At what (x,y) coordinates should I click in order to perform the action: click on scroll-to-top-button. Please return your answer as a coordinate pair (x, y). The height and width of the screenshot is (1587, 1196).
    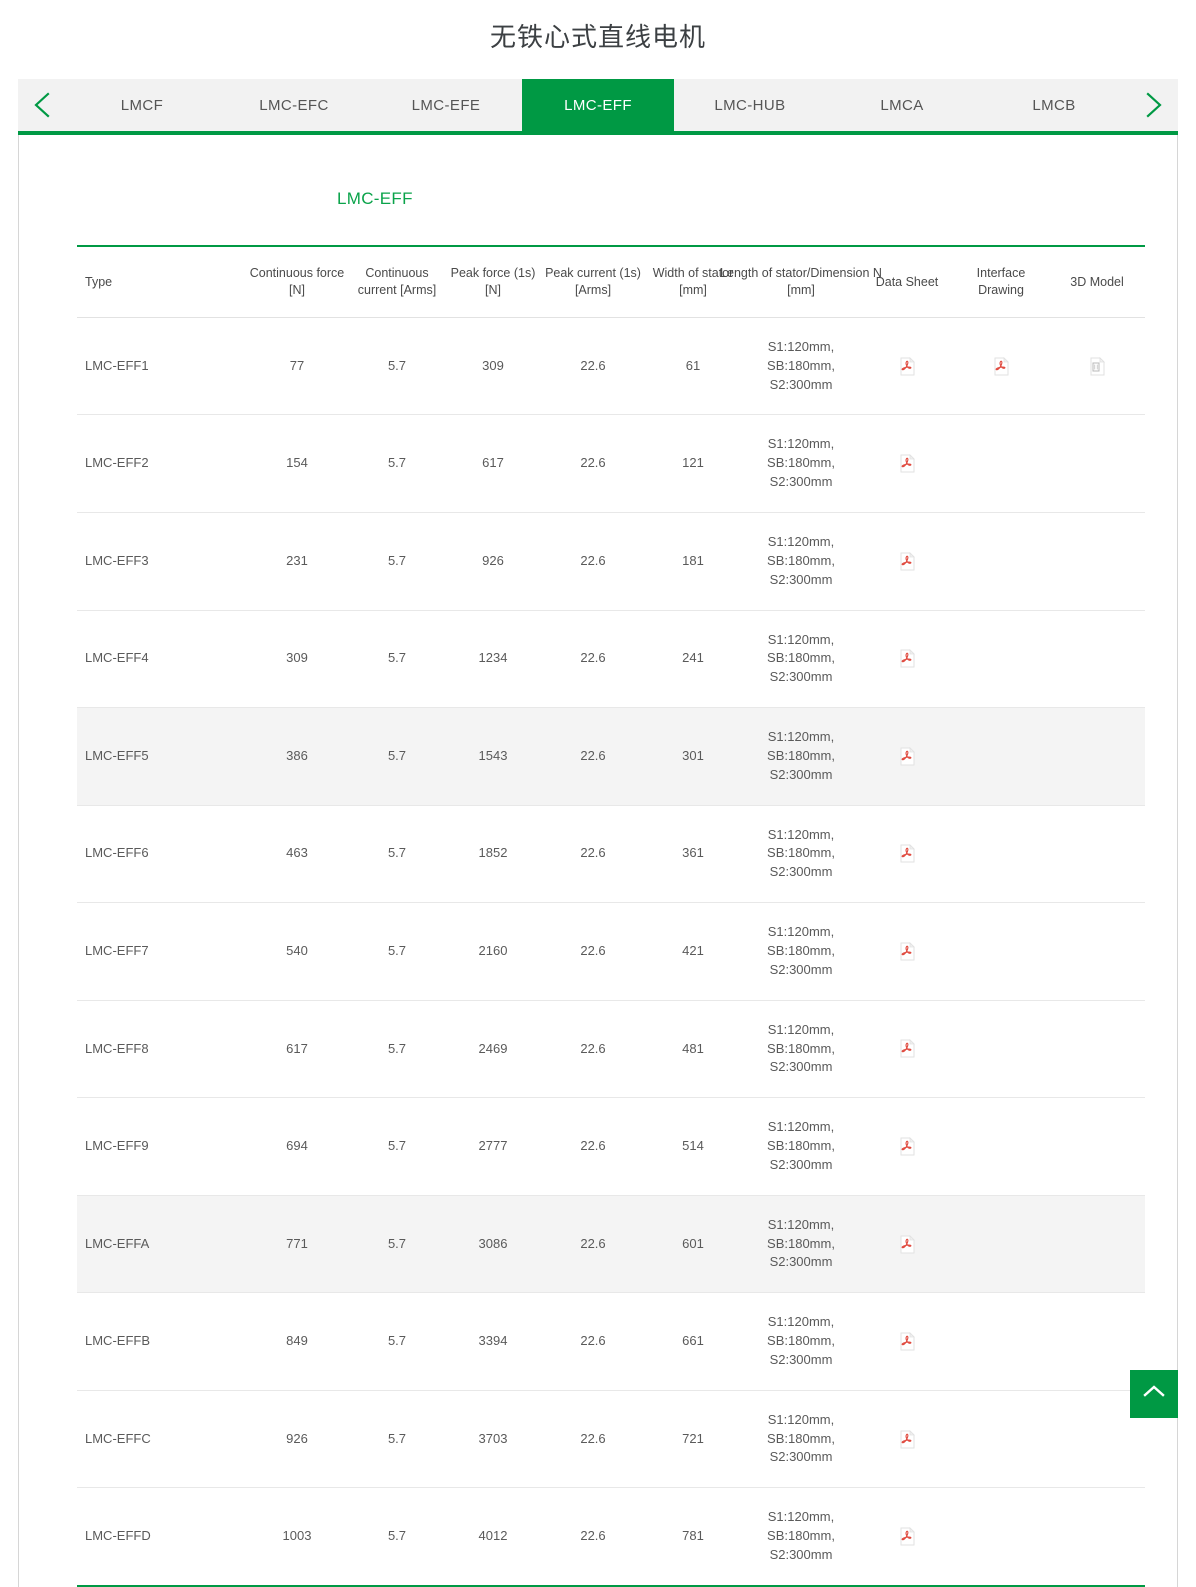
    Looking at the image, I should click on (1154, 1394).